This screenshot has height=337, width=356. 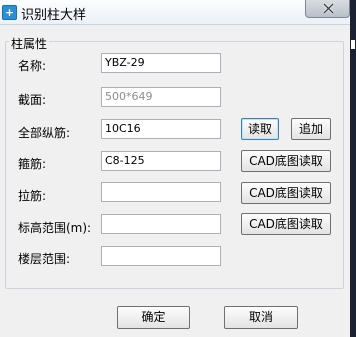 What do you see at coordinates (32, 100) in the screenshot?
I see `section-label: 截面:` at bounding box center [32, 100].